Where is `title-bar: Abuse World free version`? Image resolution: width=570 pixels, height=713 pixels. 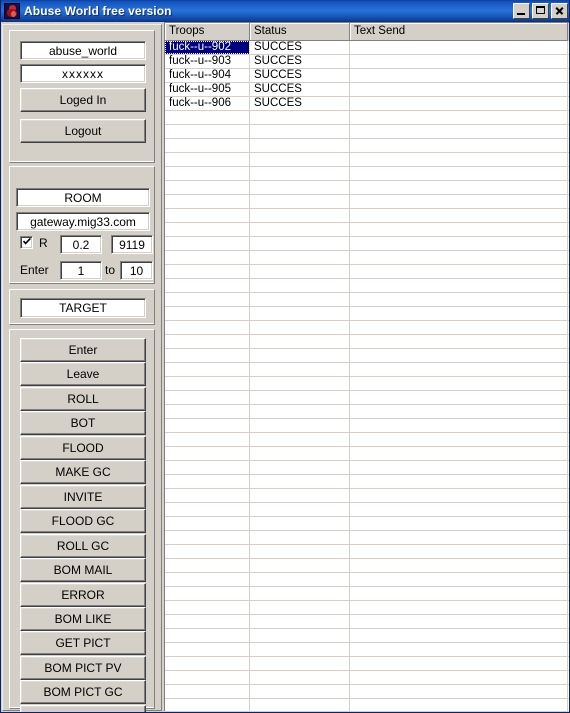
title-bar: Abuse World free version is located at coordinates (285, 11).